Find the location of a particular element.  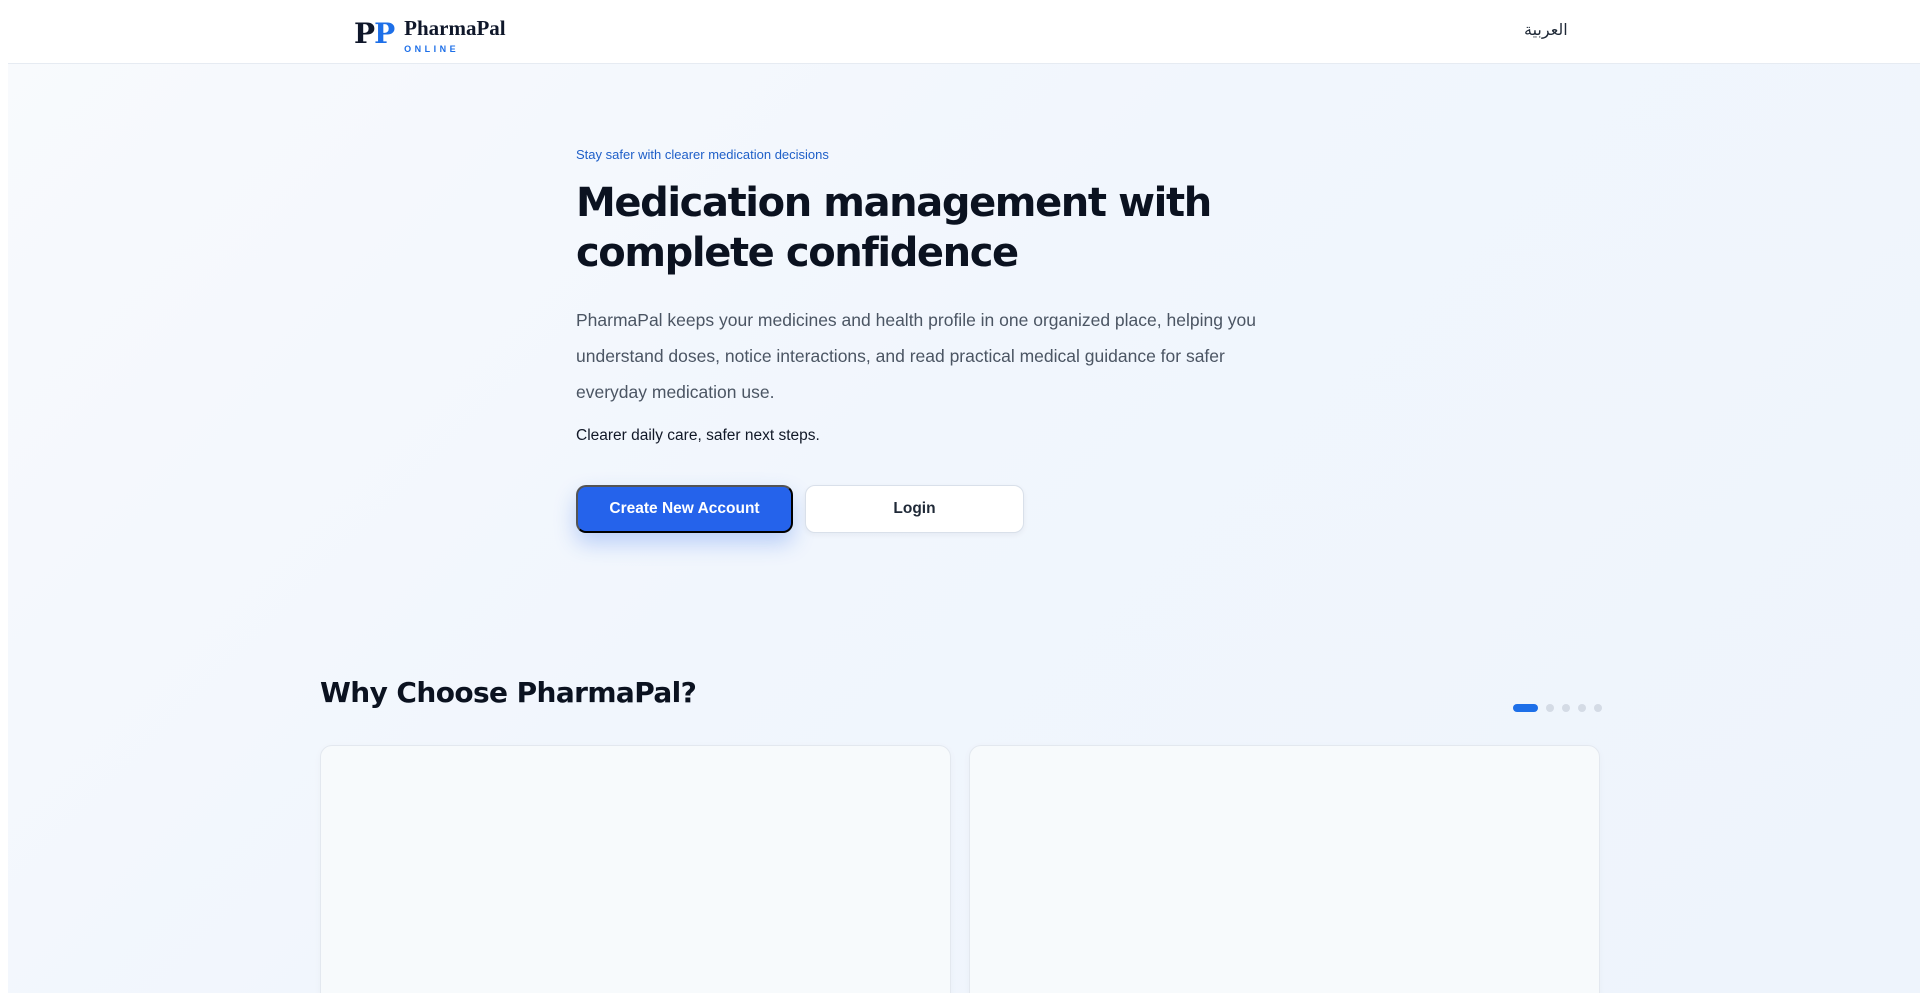

login-button: Login is located at coordinates (914, 509).